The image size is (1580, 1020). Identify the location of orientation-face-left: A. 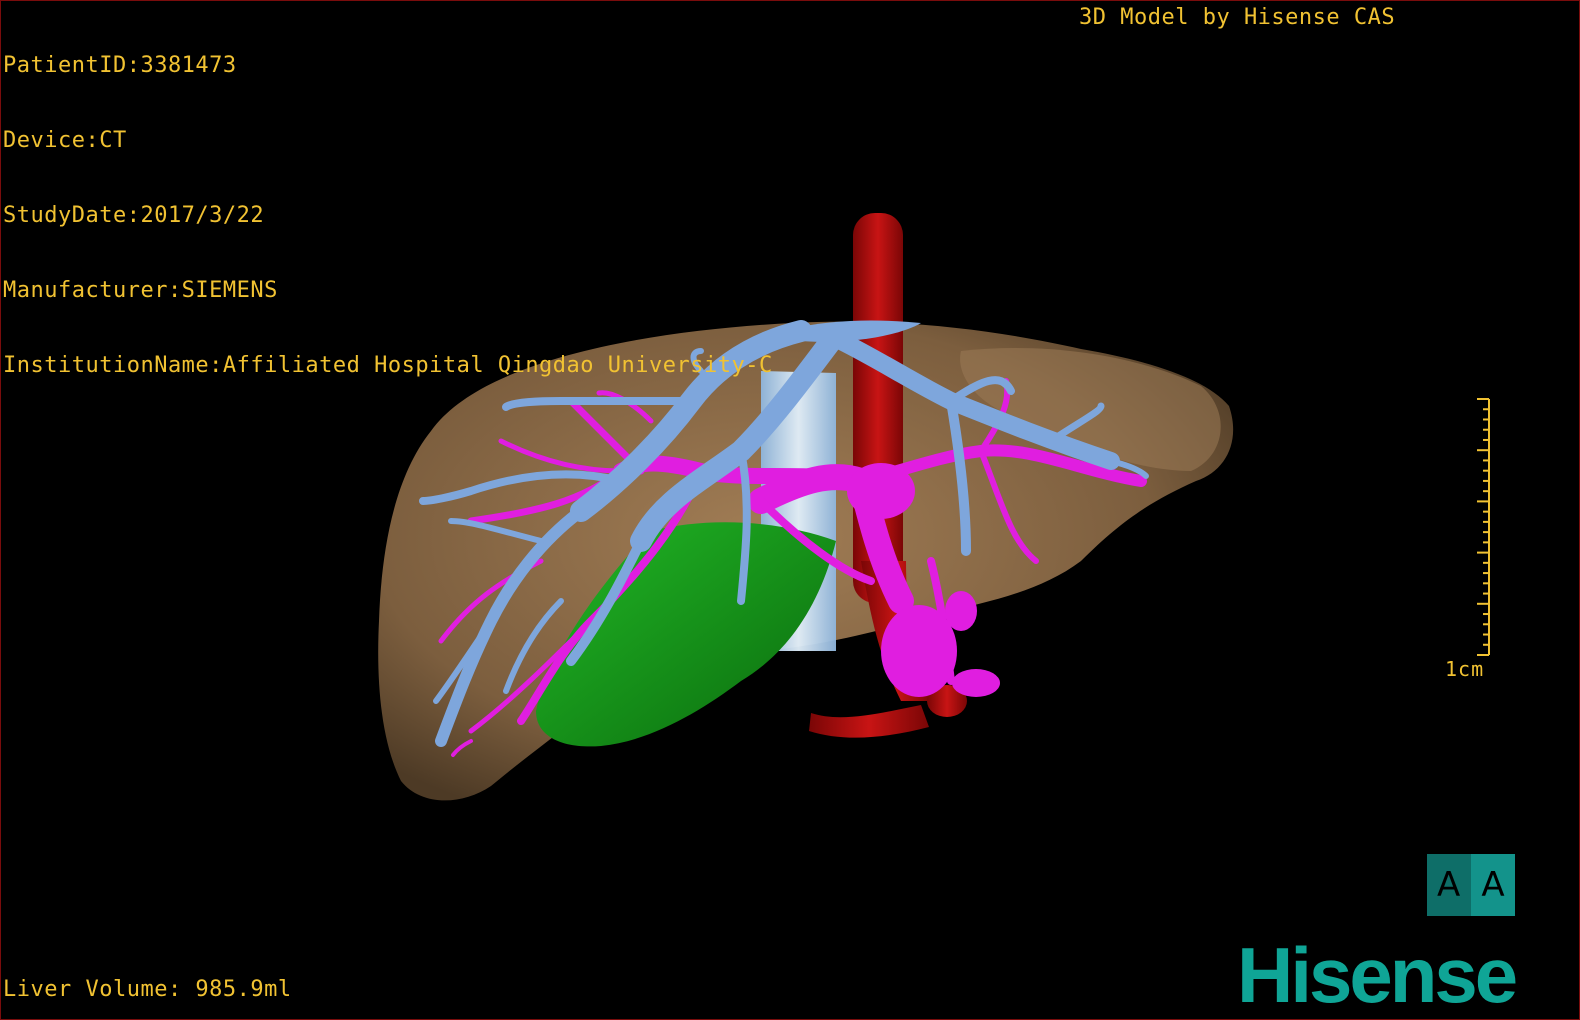
(1449, 885).